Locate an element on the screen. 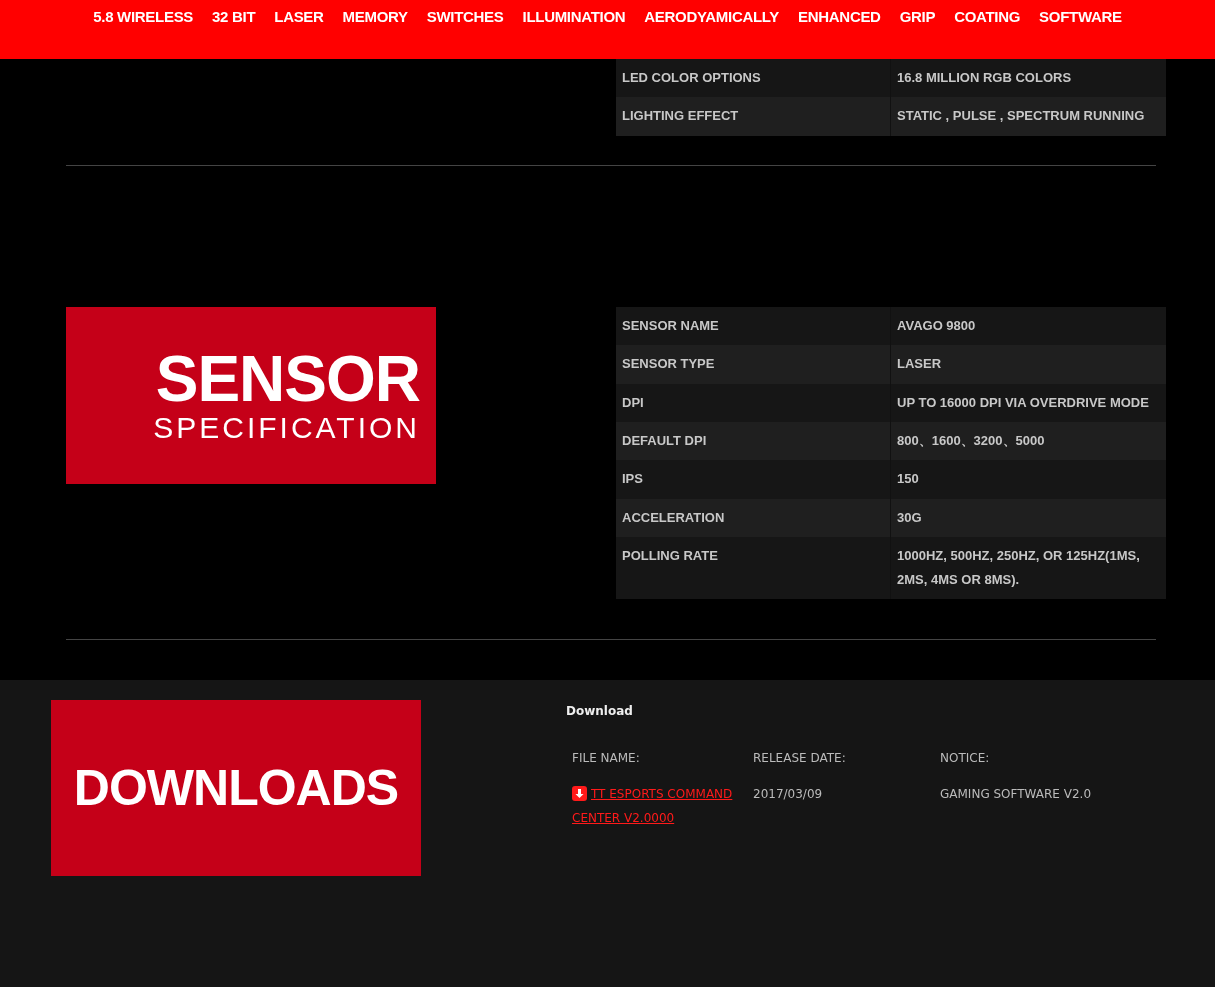 The height and width of the screenshot is (987, 1215). spec-value: 16.8 MILLION RGB COLORS is located at coordinates (1028, 78).